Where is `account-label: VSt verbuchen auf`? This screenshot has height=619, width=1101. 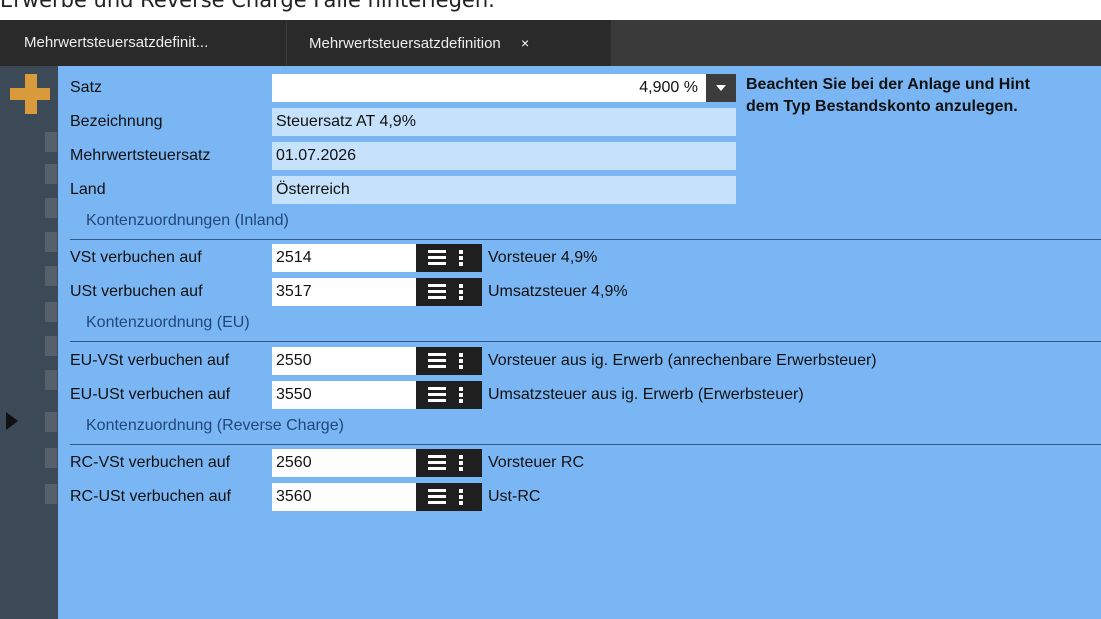 account-label: VSt verbuchen auf is located at coordinates (136, 257).